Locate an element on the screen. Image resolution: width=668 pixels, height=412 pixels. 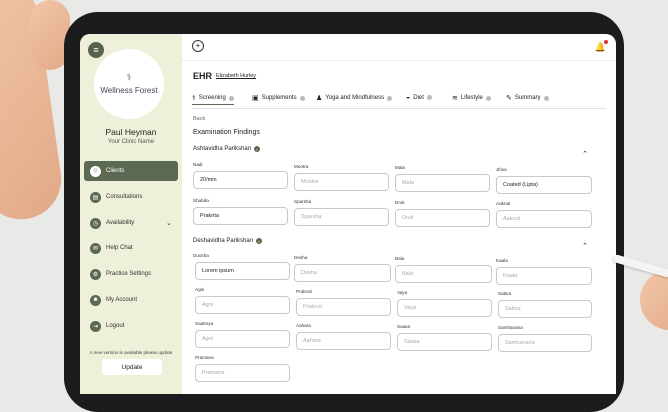
saasa-input: Saasa is located at coordinates (444, 342).